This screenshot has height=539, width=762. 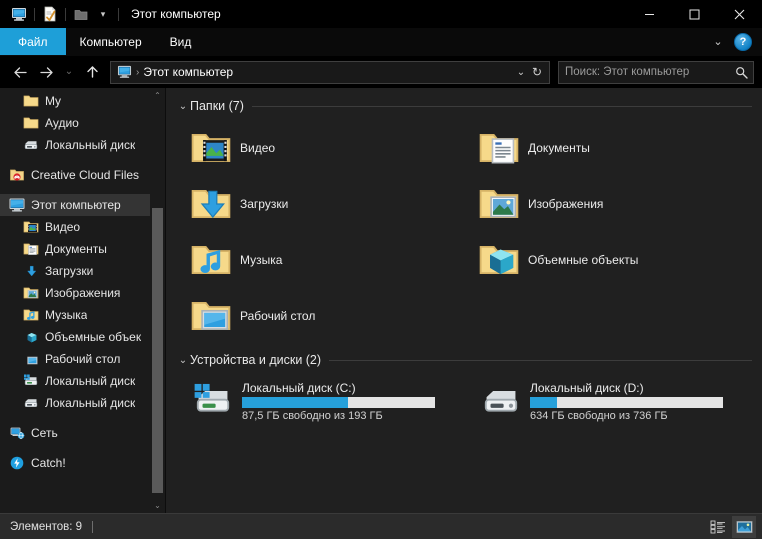 What do you see at coordinates (82, 249) in the screenshot?
I see `sidebar-item-6: Документы` at bounding box center [82, 249].